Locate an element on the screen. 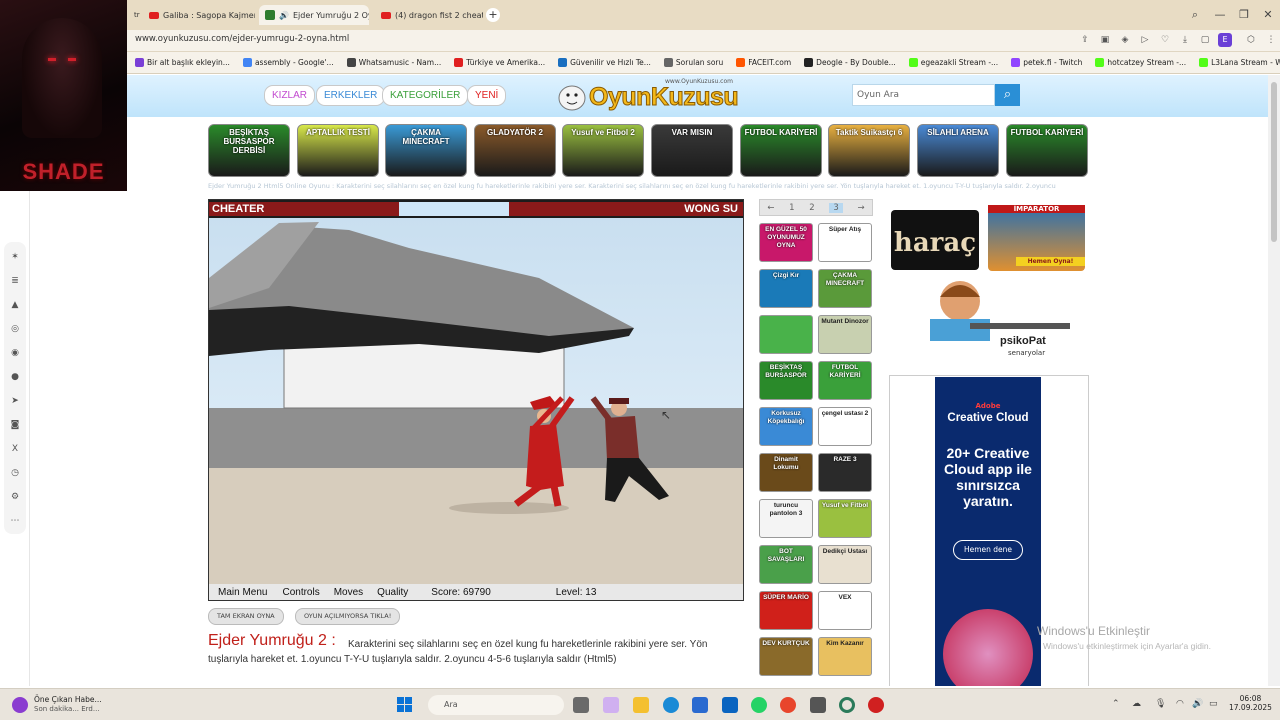 This screenshot has height=720, width=1280. nav-erkekler: ERKEKLER is located at coordinates (351, 95).